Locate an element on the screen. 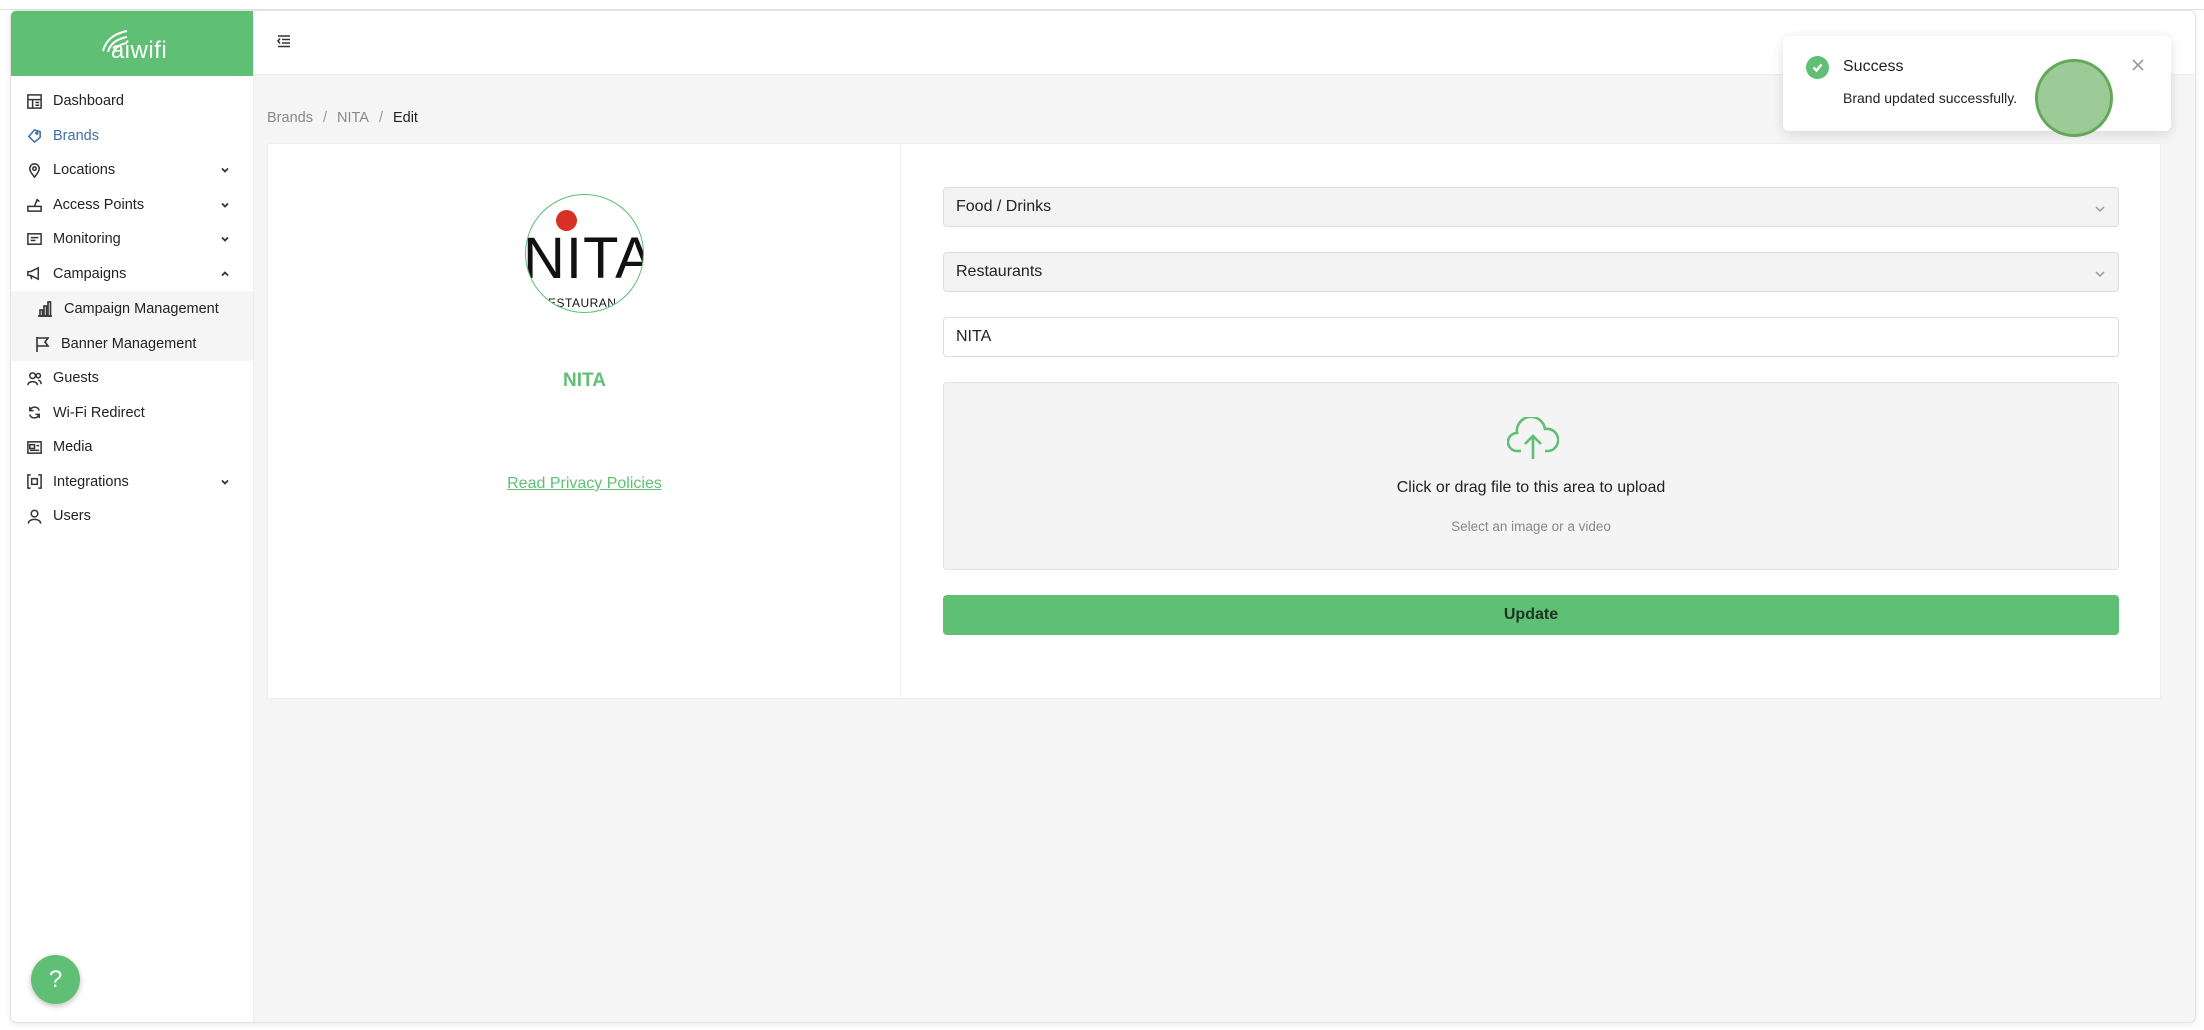 The width and height of the screenshot is (2204, 1030). sidebar-item-integrations: Integrations is located at coordinates (132, 482).